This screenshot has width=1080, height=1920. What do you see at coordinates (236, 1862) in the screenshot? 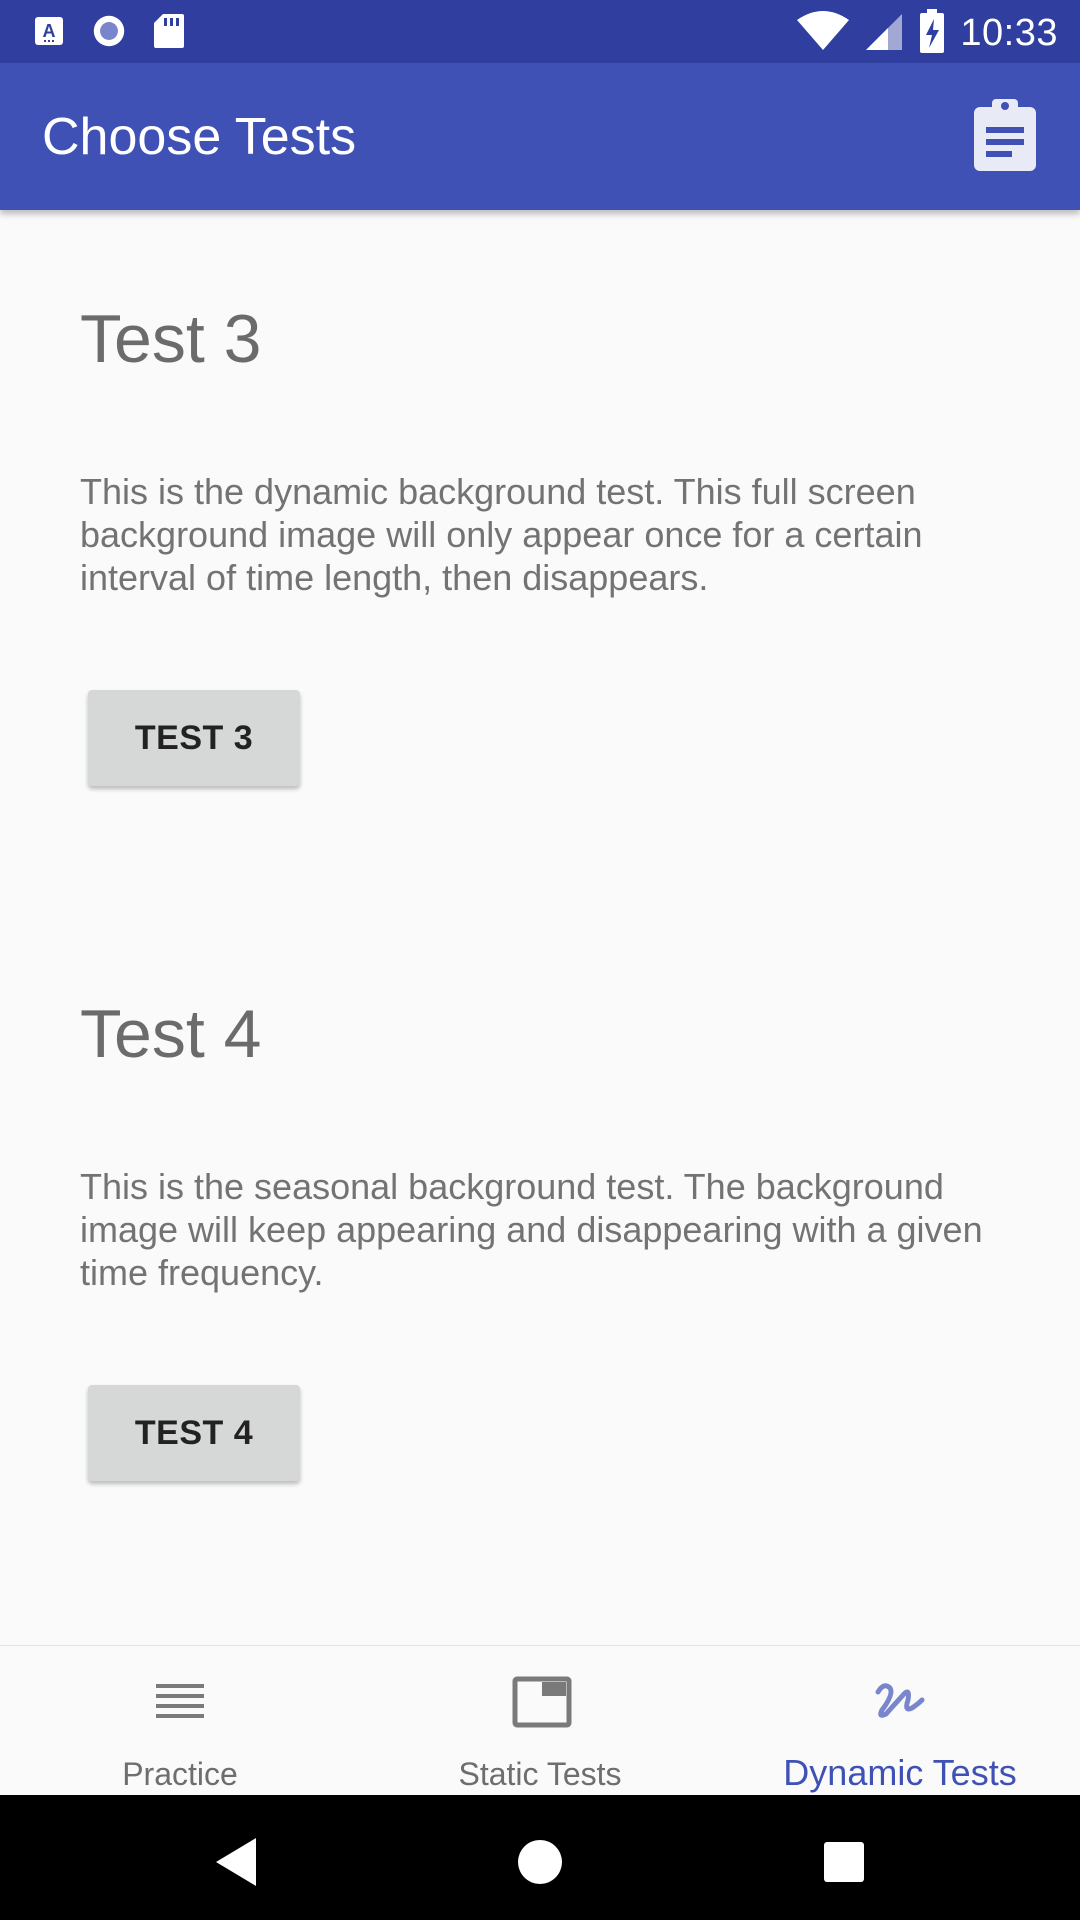
I see `back-icon` at bounding box center [236, 1862].